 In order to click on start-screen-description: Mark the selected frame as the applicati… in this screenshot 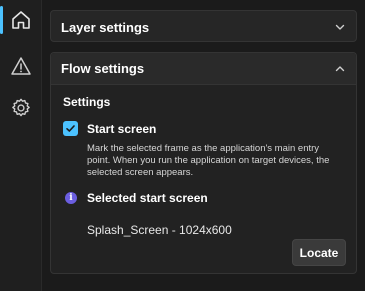, I will do `click(208, 160)`.